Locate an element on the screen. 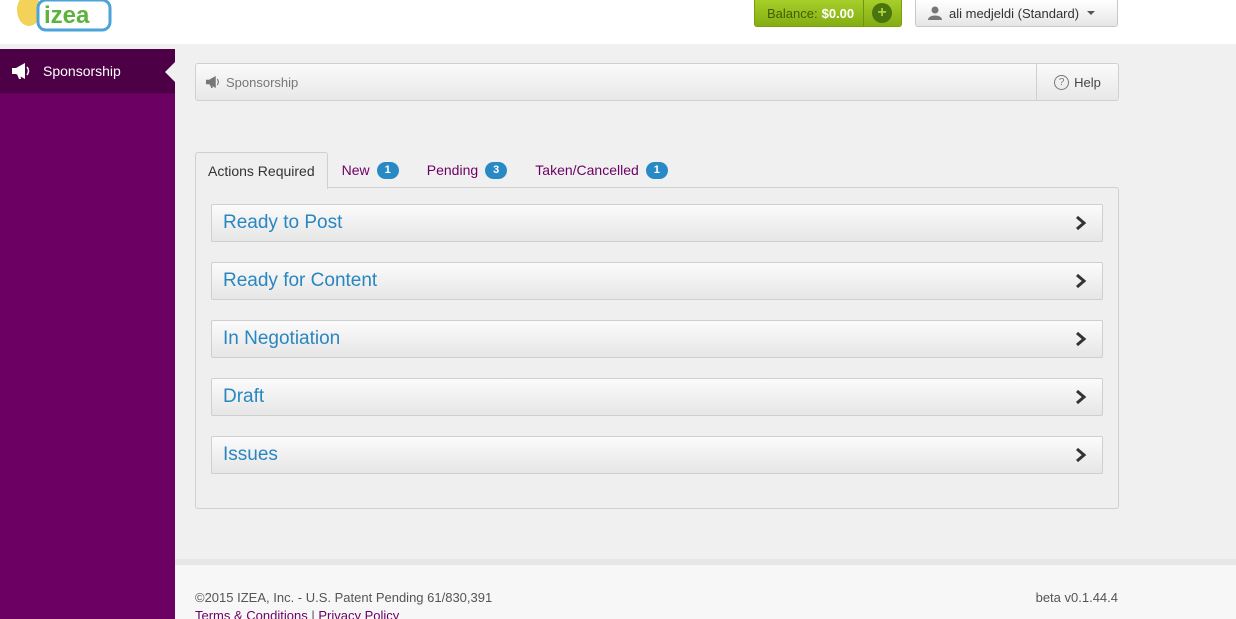  count-badge: 3 is located at coordinates (496, 170).